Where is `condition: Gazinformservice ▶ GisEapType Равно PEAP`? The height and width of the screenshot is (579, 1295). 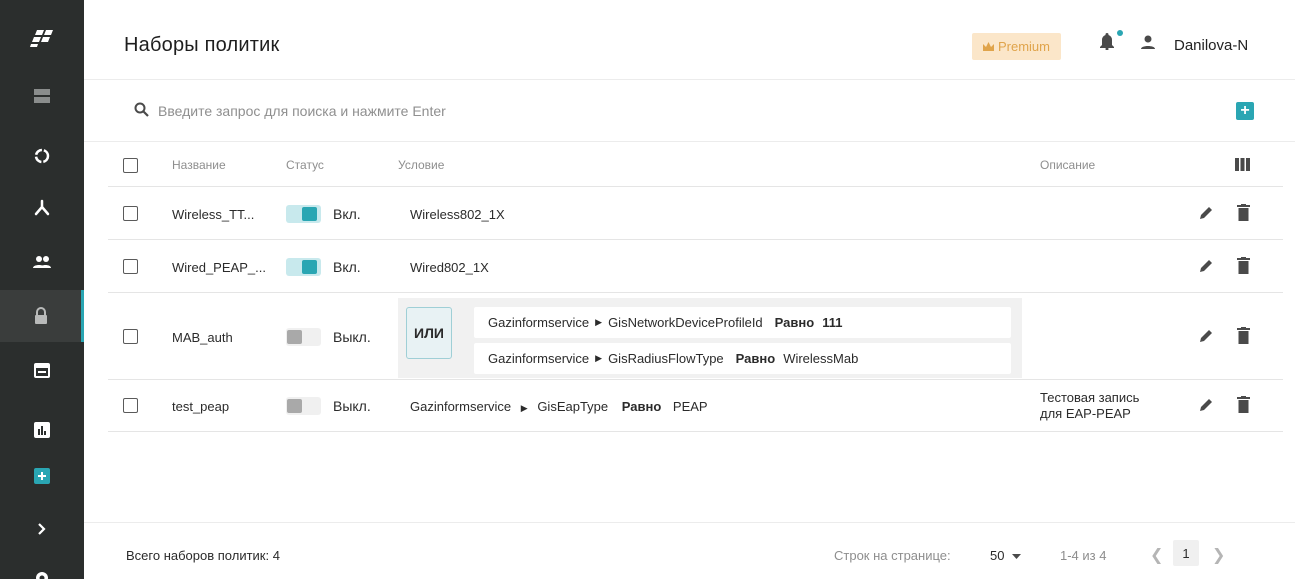 condition: Gazinformservice ▶ GisEapType Равно PEAP is located at coordinates (559, 406).